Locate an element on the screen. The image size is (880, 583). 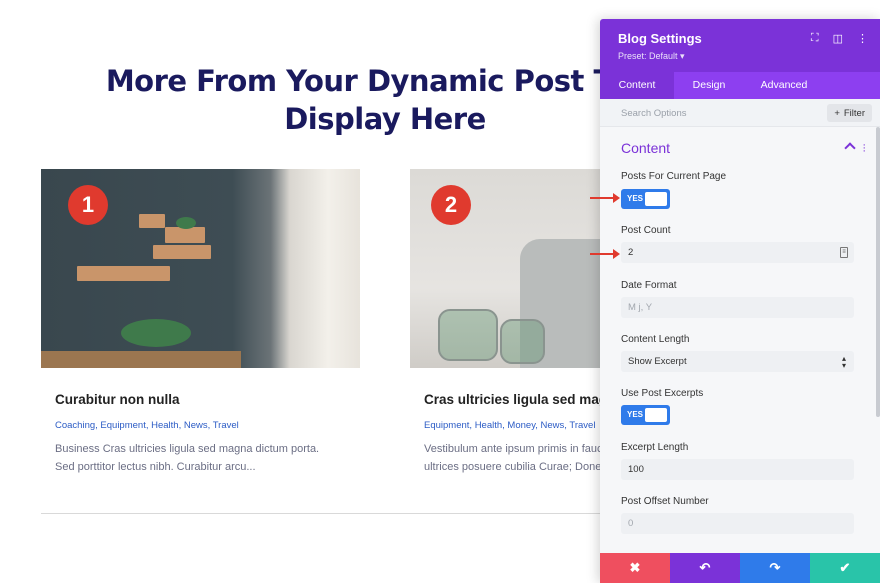
tab-content: Content is located at coordinates (637, 85).